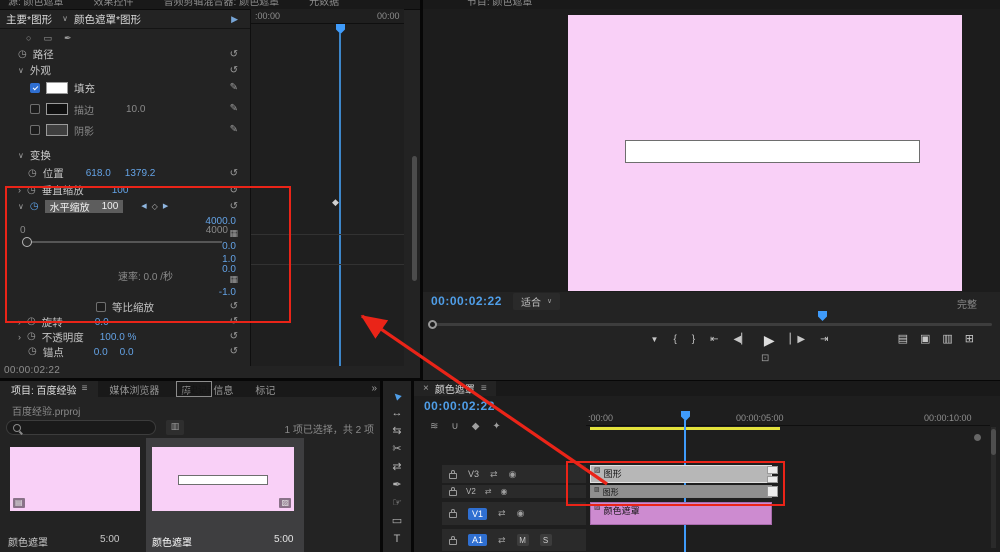 The width and height of the screenshot is (1000, 552). What do you see at coordinates (496, 427) in the screenshot?
I see `timeline-settings-button: ✦` at bounding box center [496, 427].